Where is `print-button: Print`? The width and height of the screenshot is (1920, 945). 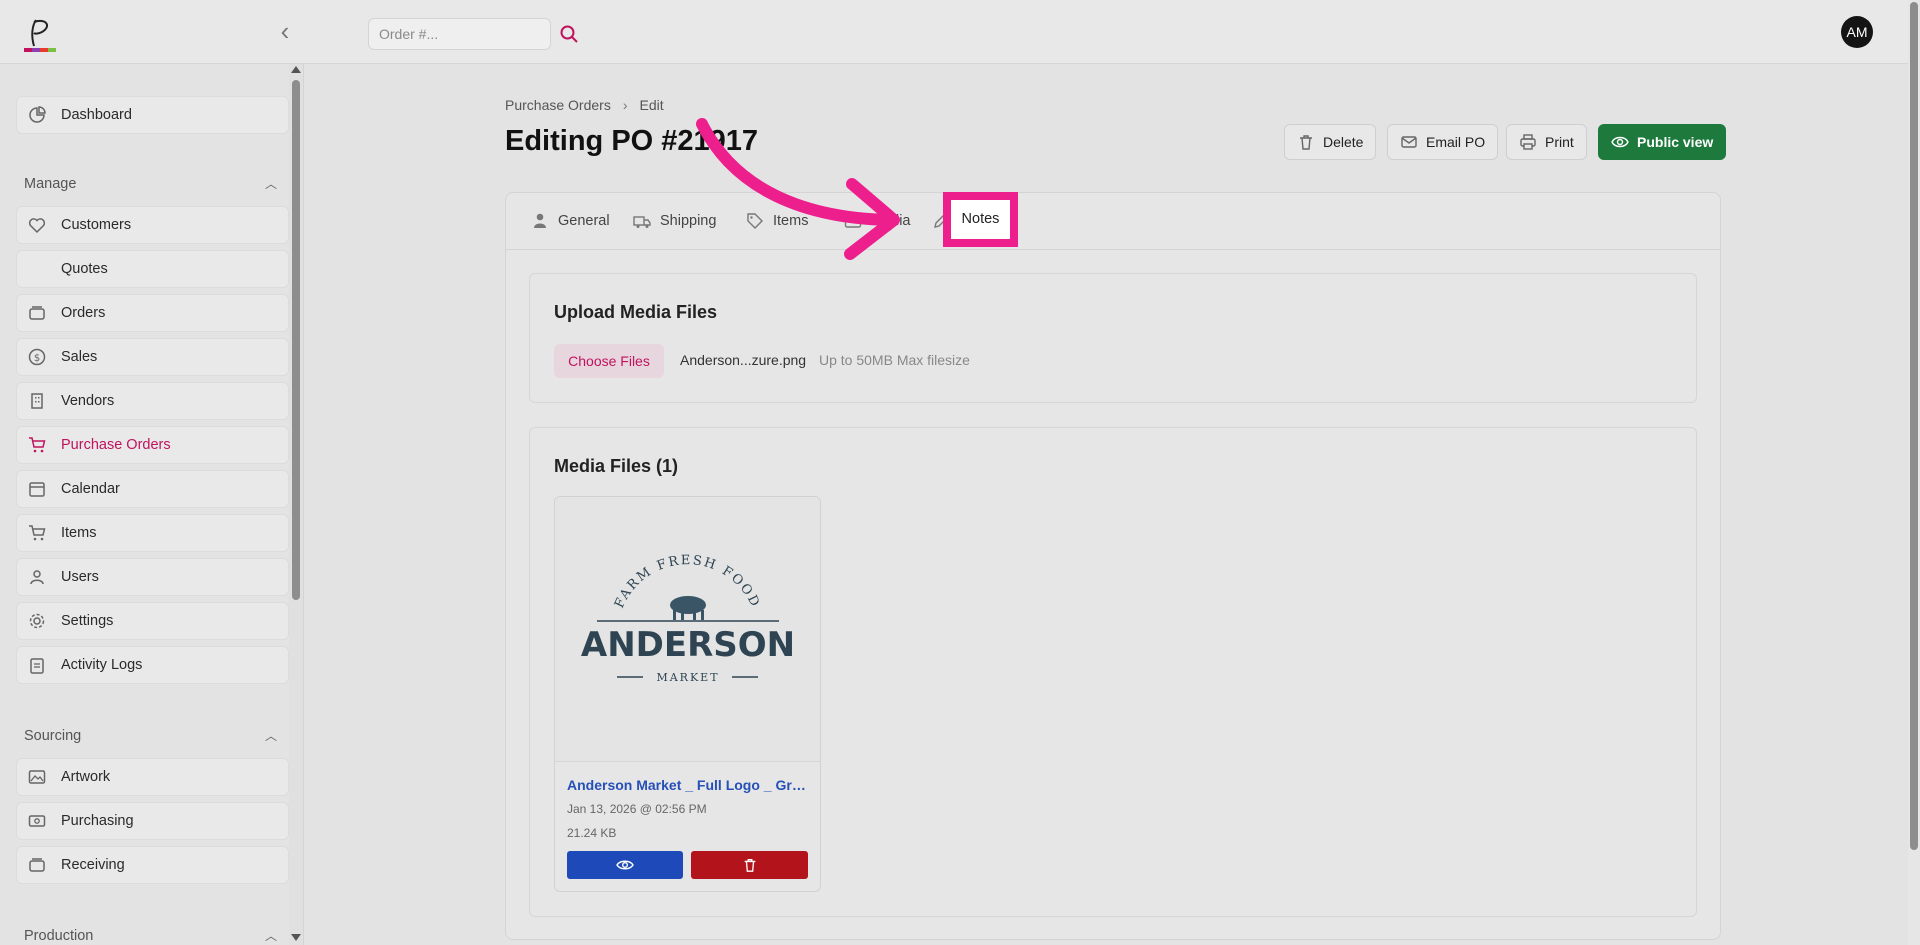
print-button: Print is located at coordinates (1546, 142).